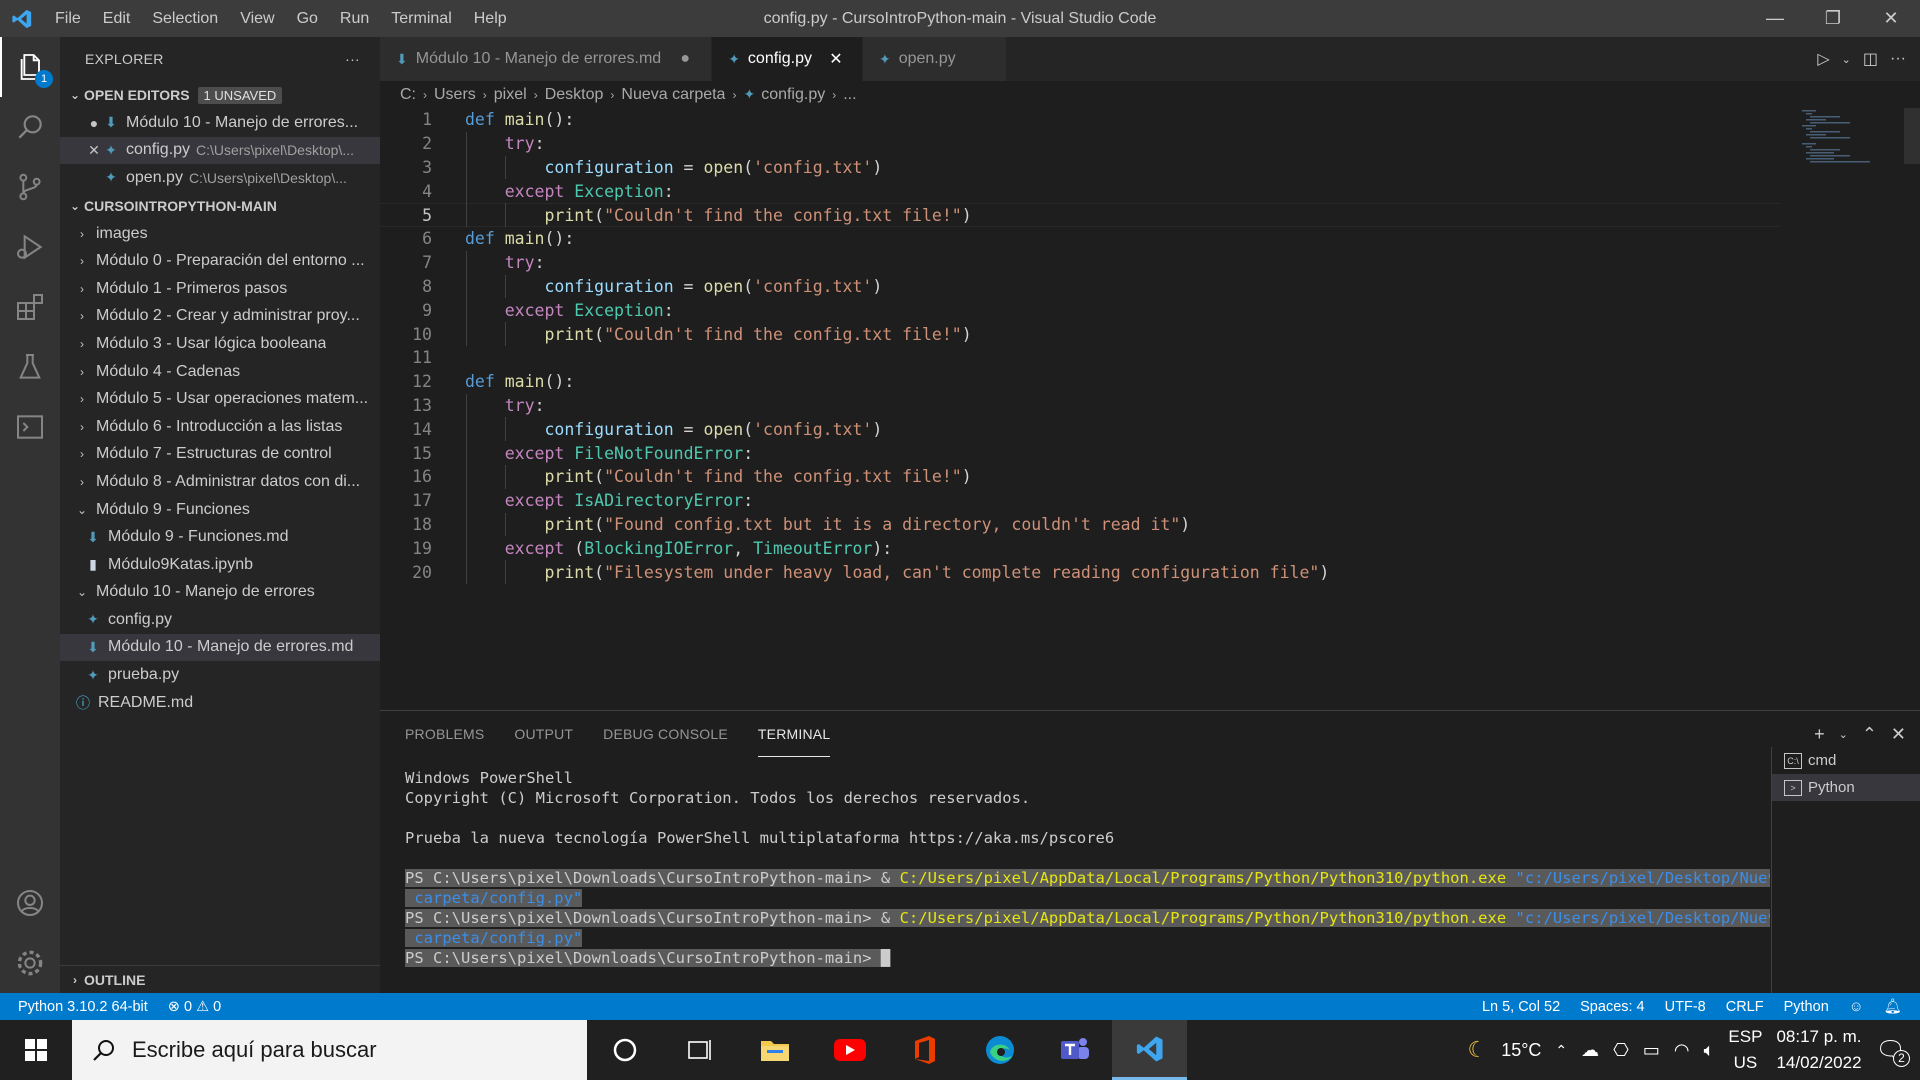  I want to click on menu-terminal: Terminal, so click(421, 18).